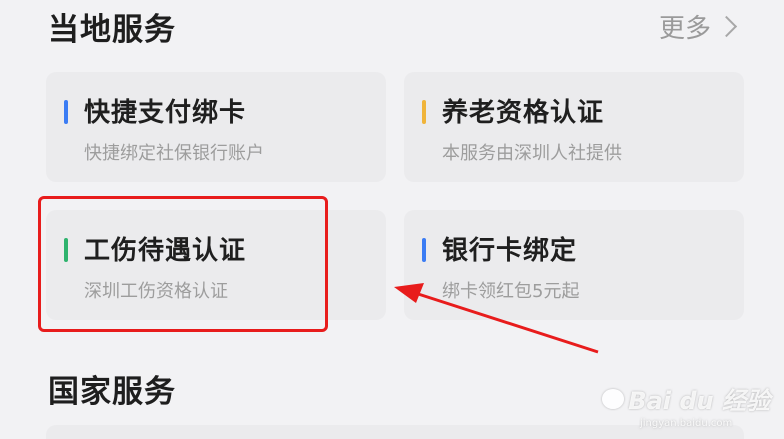 The width and height of the screenshot is (784, 439). Describe the element at coordinates (505, 322) in the screenshot. I see `arrow-shaft` at that location.